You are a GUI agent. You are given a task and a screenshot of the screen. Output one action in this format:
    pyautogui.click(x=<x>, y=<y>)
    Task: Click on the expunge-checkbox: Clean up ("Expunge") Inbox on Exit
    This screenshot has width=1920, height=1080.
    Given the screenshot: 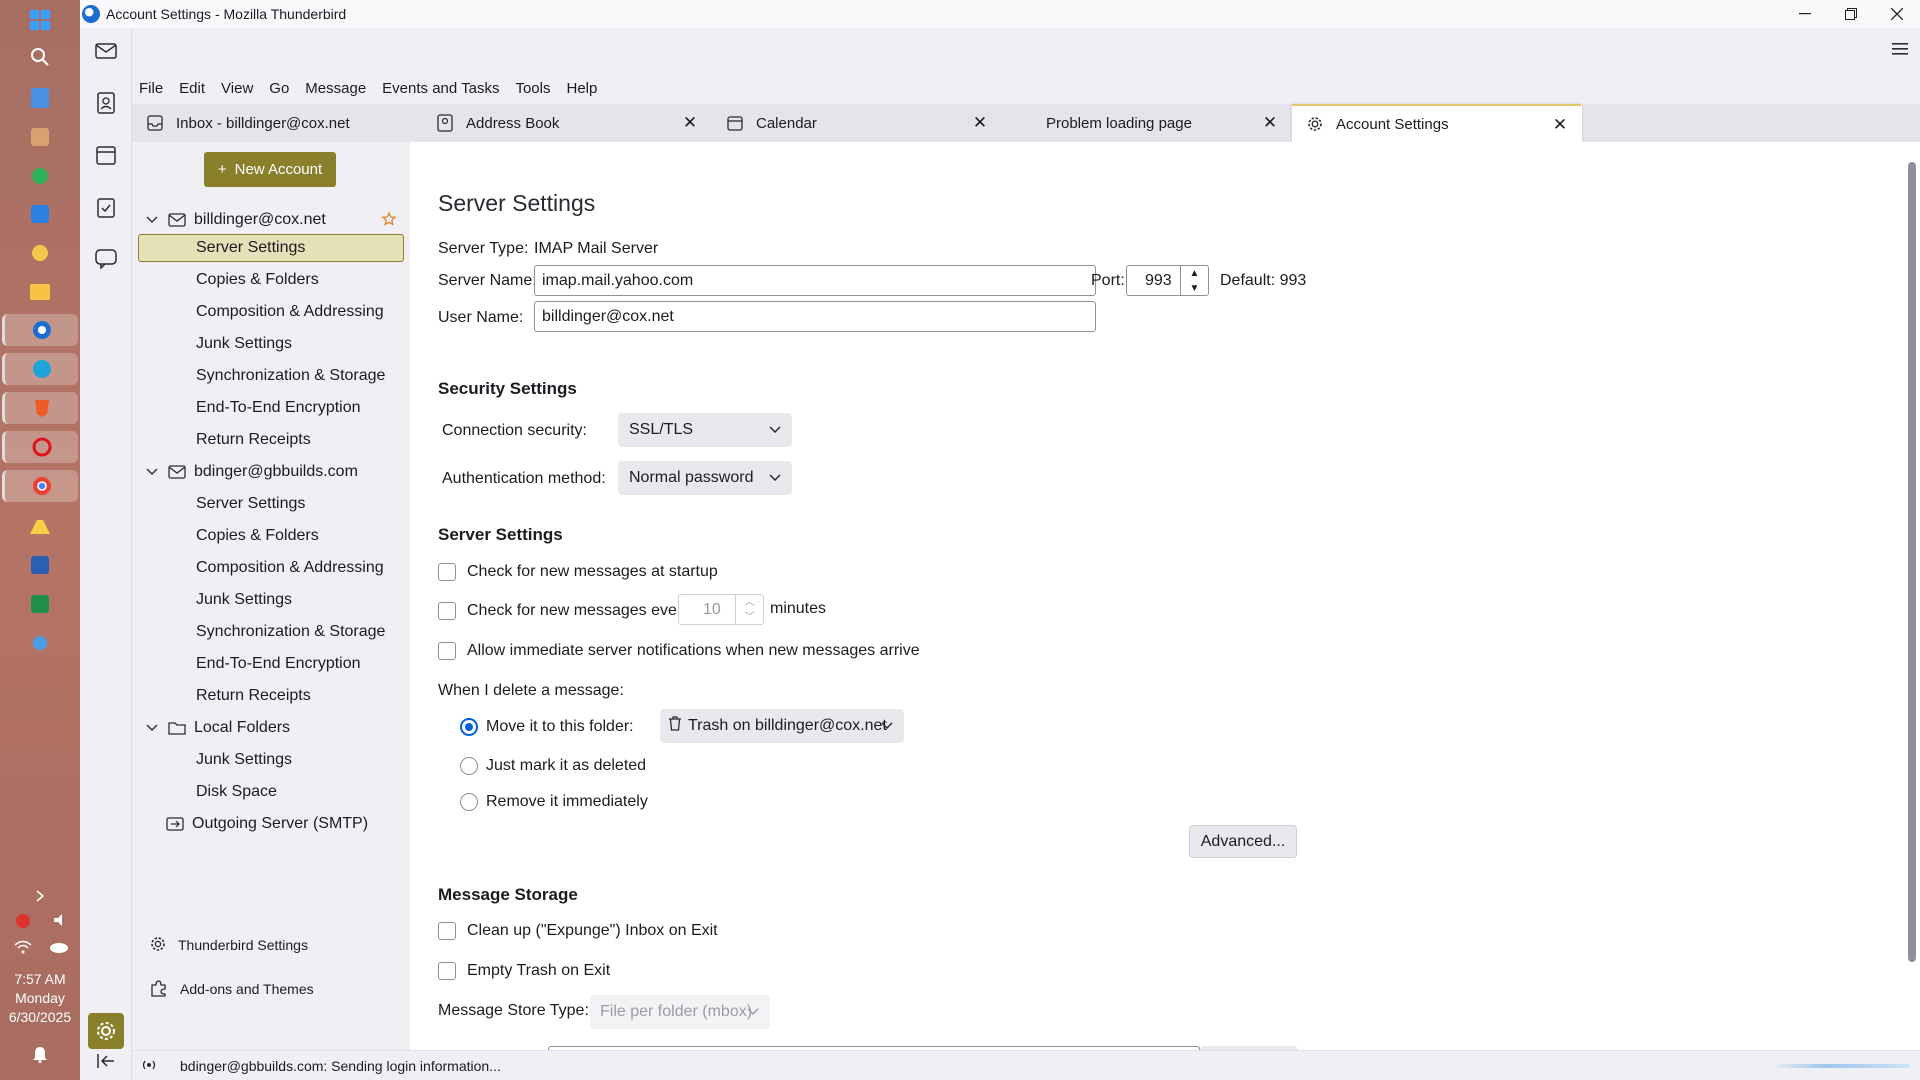 What is the action you would take?
    pyautogui.click(x=578, y=931)
    